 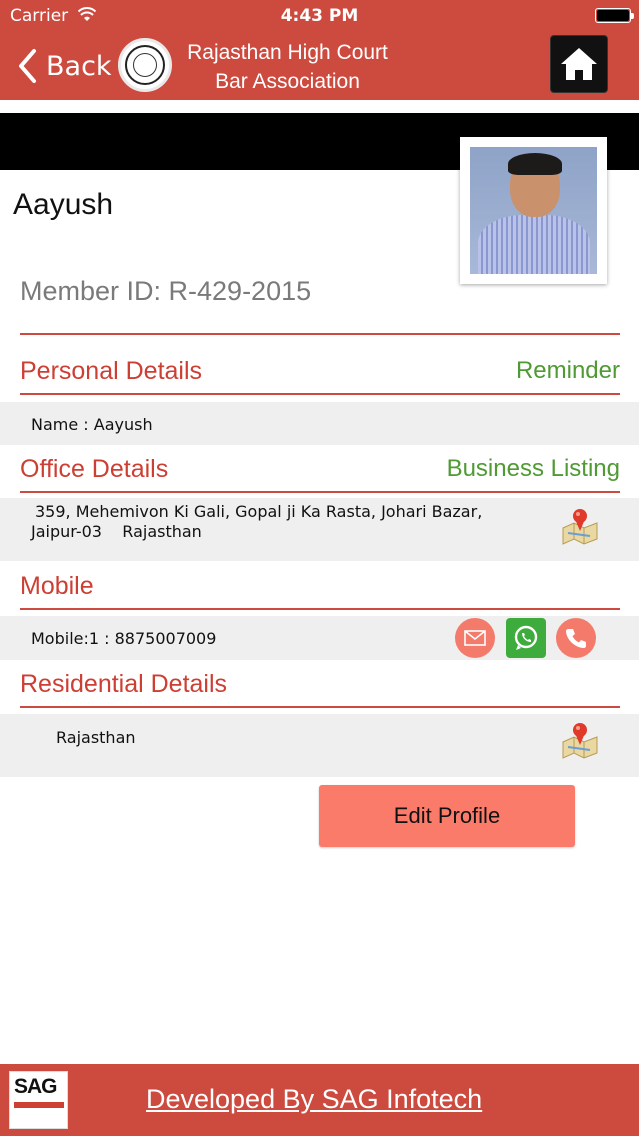 I want to click on member-id: Member ID: R-429-2015, so click(x=166, y=291).